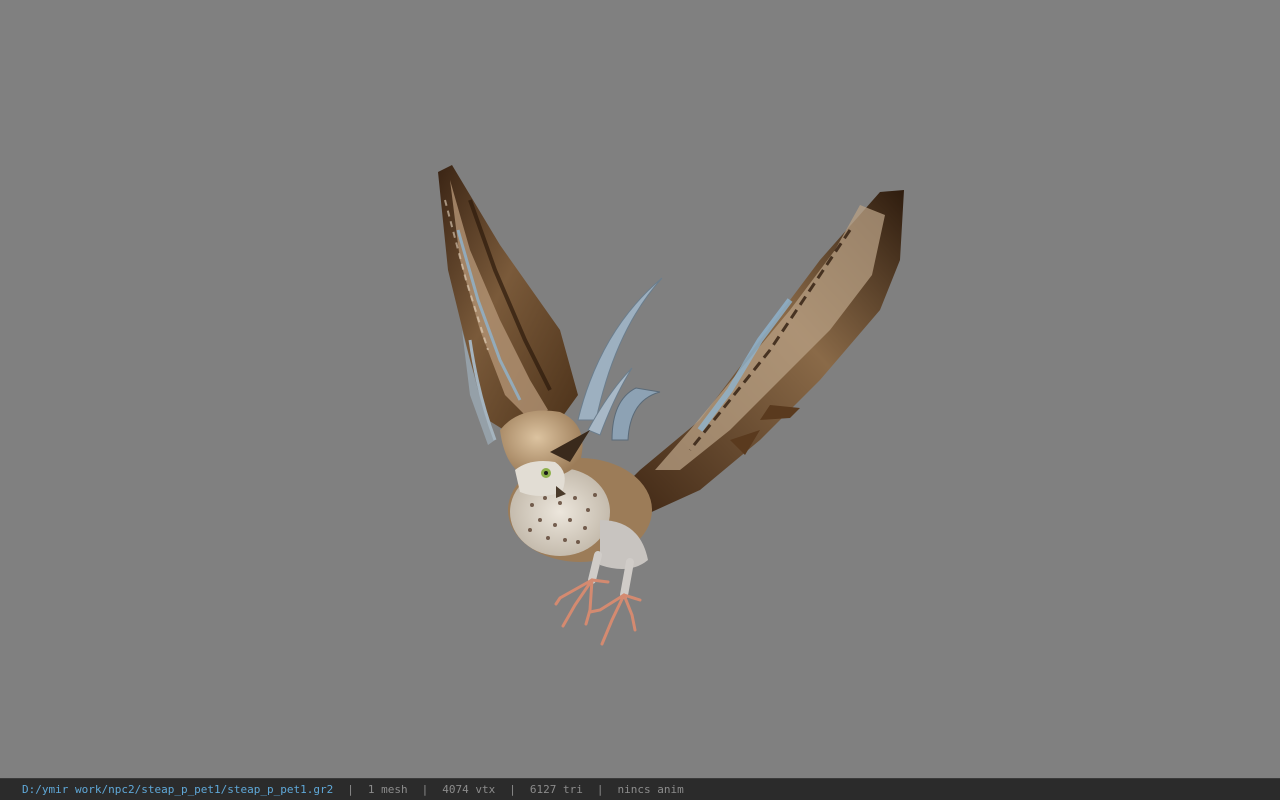 Image resolution: width=1280 pixels, height=800 pixels. What do you see at coordinates (757, 352) in the screenshot?
I see `right-wing` at bounding box center [757, 352].